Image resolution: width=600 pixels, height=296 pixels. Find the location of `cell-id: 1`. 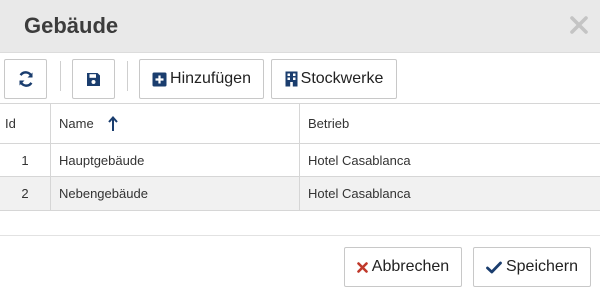

cell-id: 1 is located at coordinates (25, 160).